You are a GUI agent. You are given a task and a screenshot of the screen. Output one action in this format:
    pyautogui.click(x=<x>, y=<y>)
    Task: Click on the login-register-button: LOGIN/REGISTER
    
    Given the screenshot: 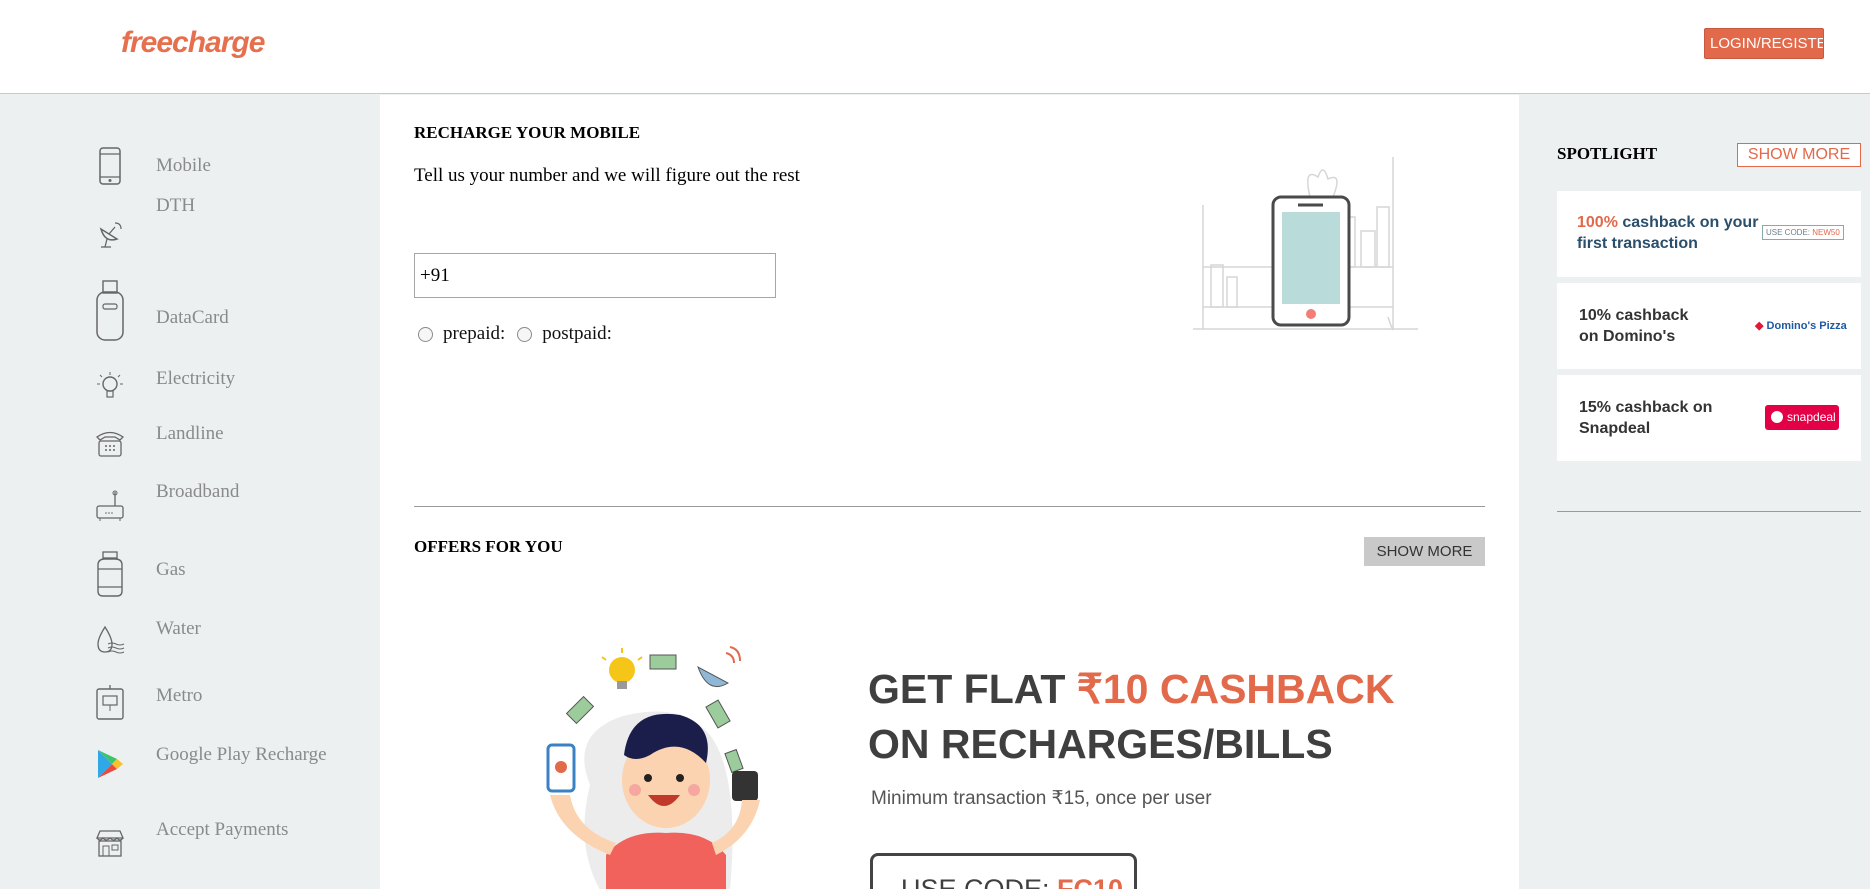 What is the action you would take?
    pyautogui.click(x=1764, y=43)
    